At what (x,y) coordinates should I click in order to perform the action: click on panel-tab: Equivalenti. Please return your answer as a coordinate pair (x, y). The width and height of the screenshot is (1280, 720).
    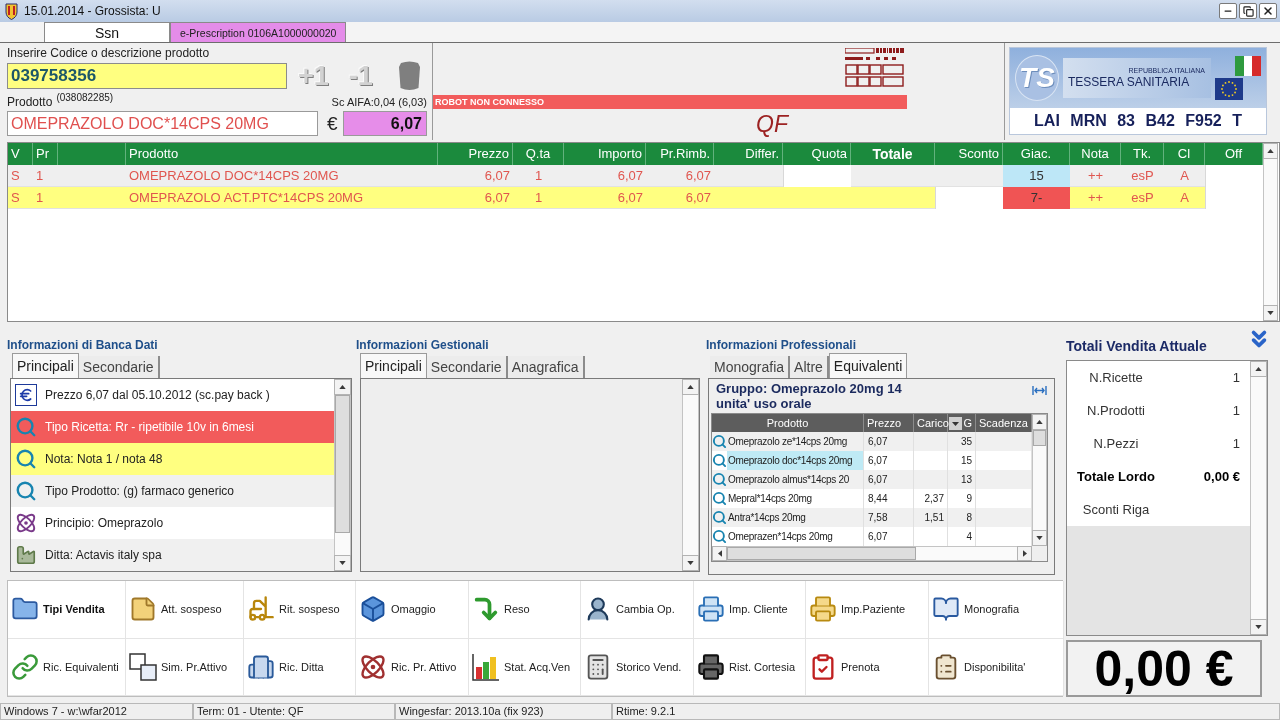
    Looking at the image, I should click on (868, 365).